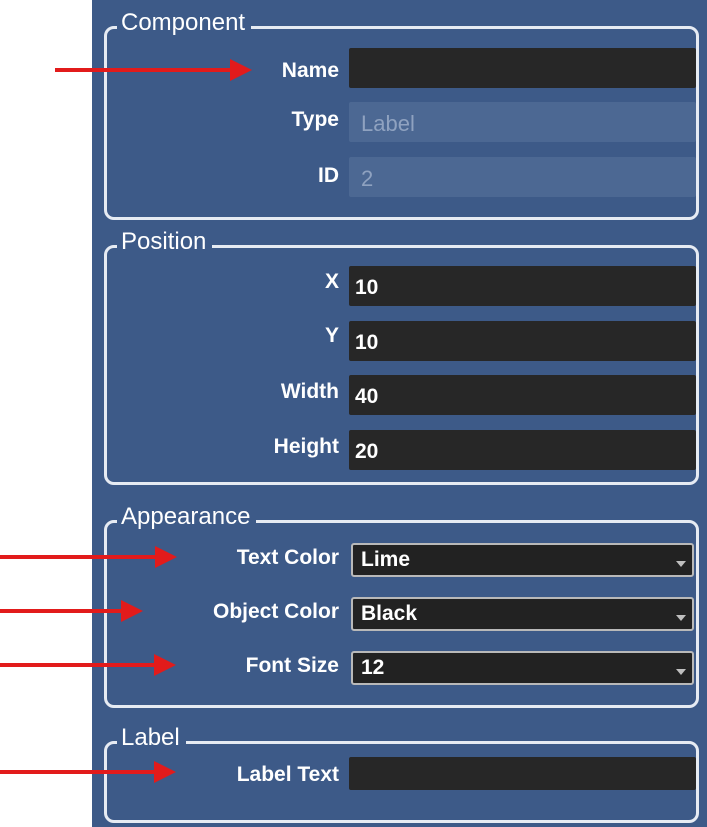 This screenshot has height=827, width=707. I want to click on annotation-arrow-name, so click(153, 70).